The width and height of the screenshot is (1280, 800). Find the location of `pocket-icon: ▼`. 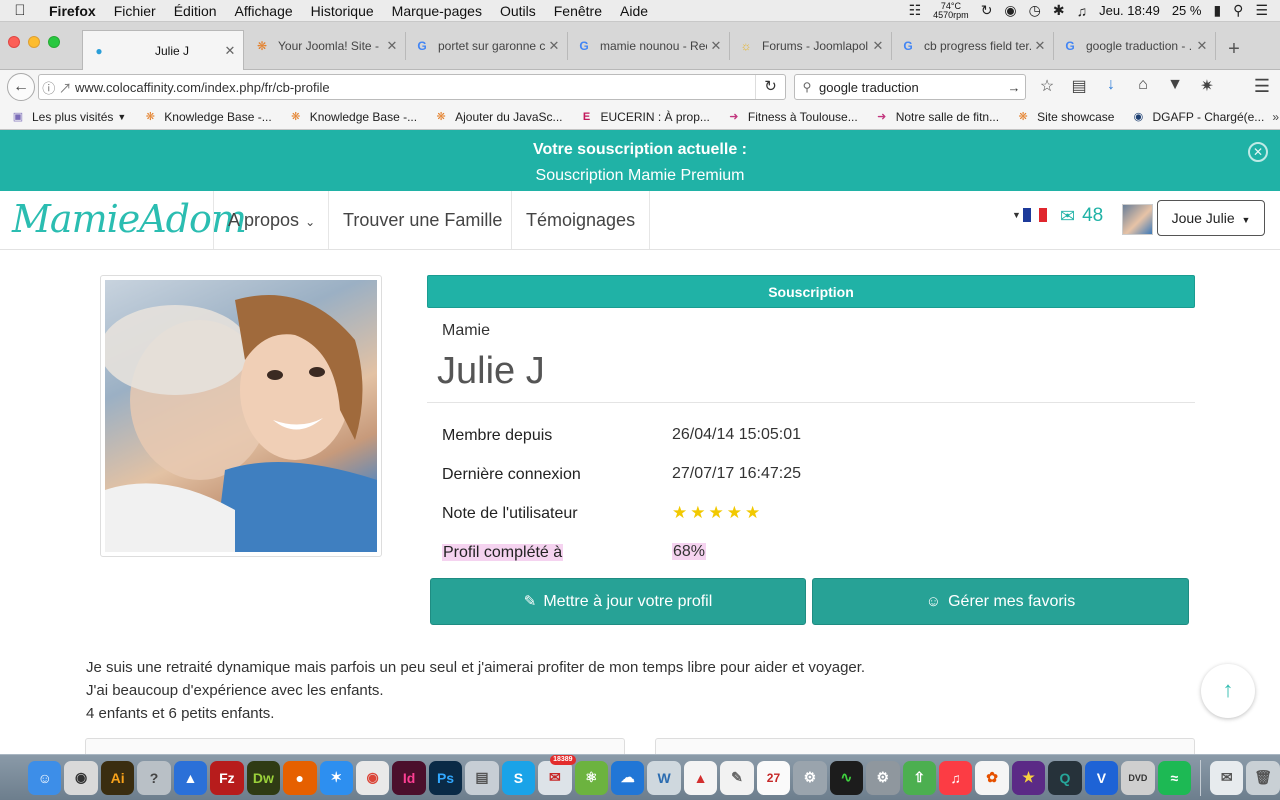

pocket-icon: ▼ is located at coordinates (1175, 86).